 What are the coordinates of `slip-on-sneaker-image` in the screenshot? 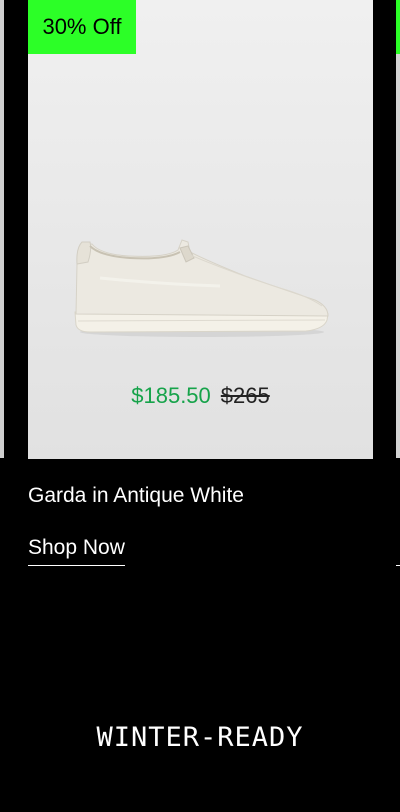 It's located at (201, 284).